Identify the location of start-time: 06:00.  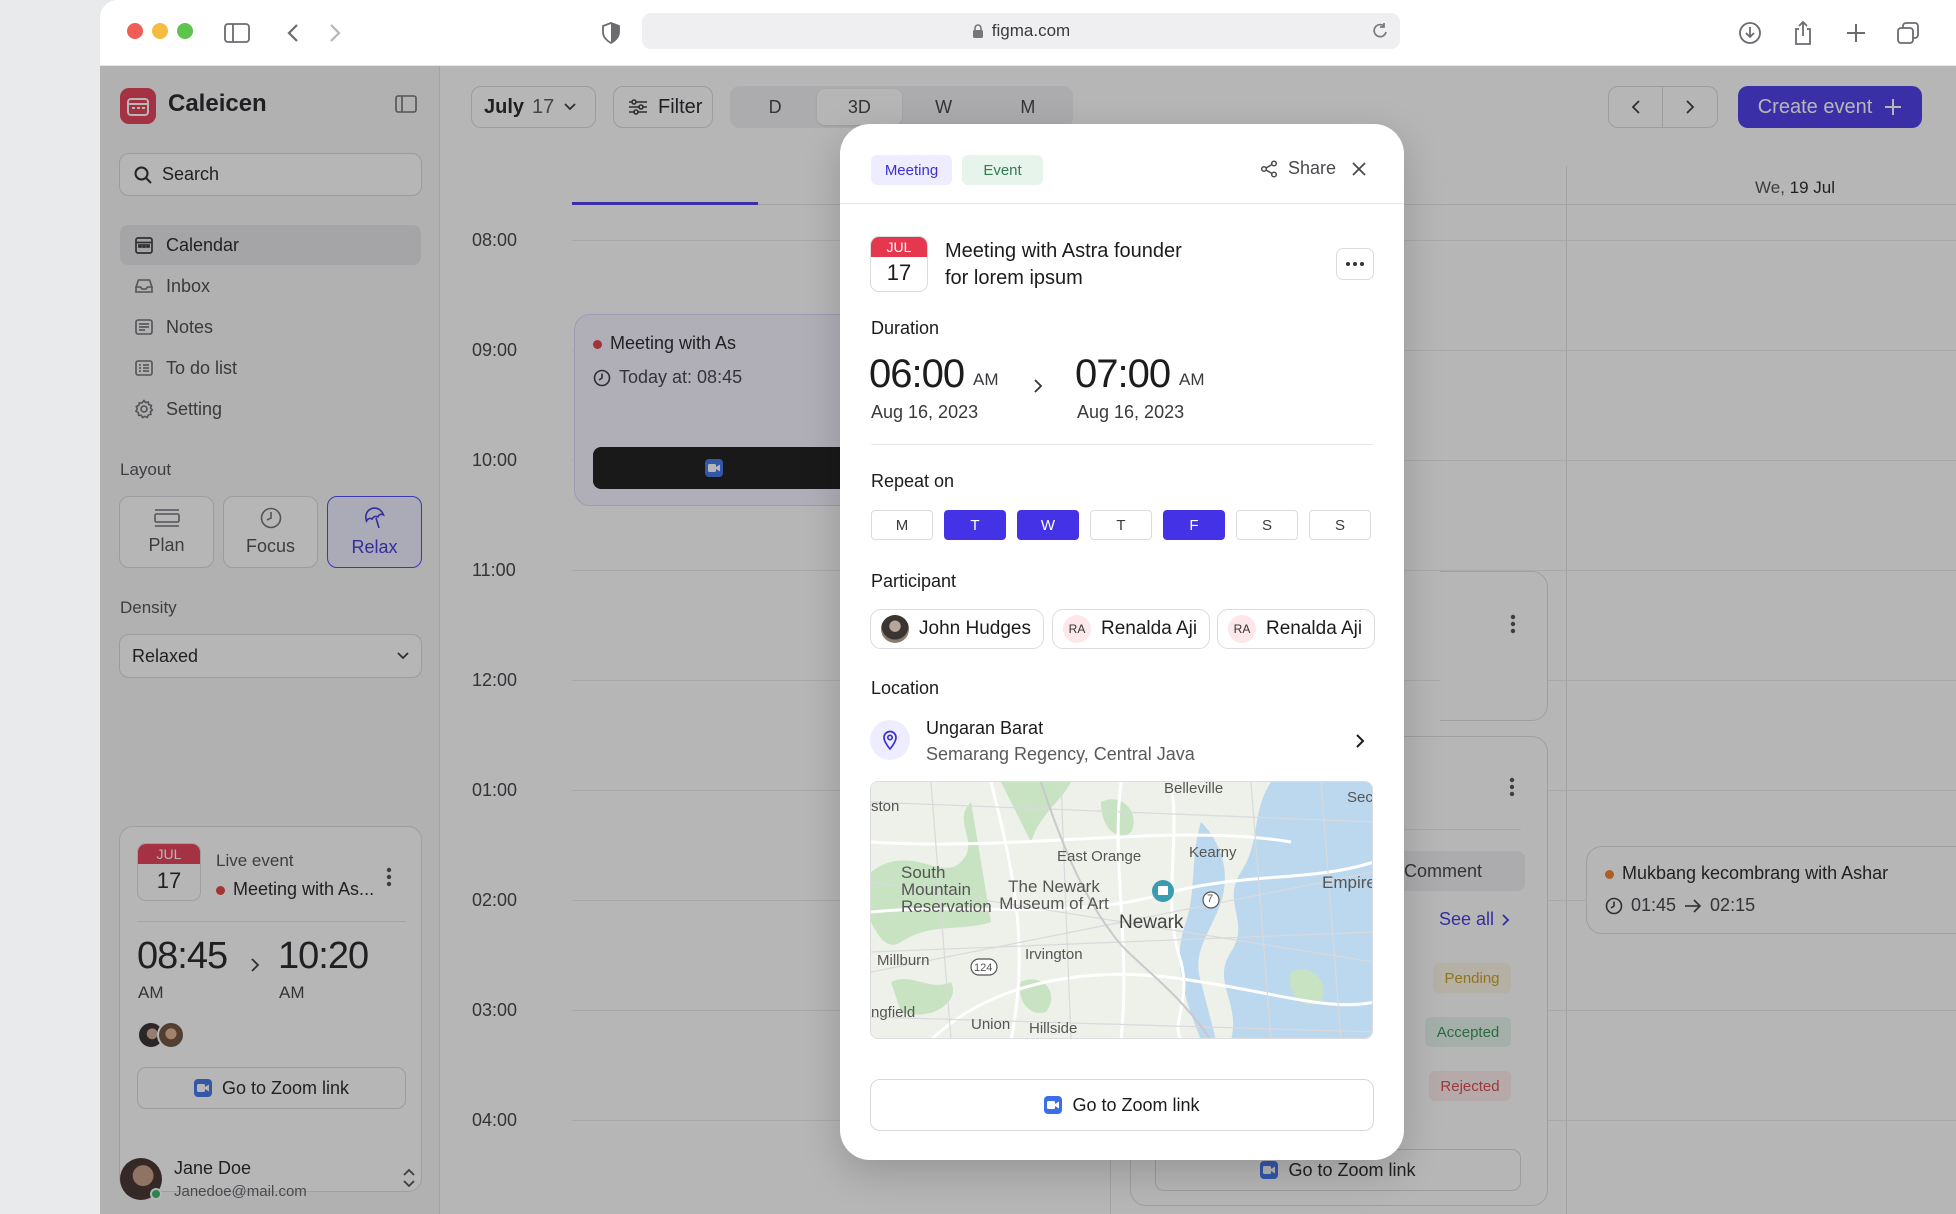
(917, 374).